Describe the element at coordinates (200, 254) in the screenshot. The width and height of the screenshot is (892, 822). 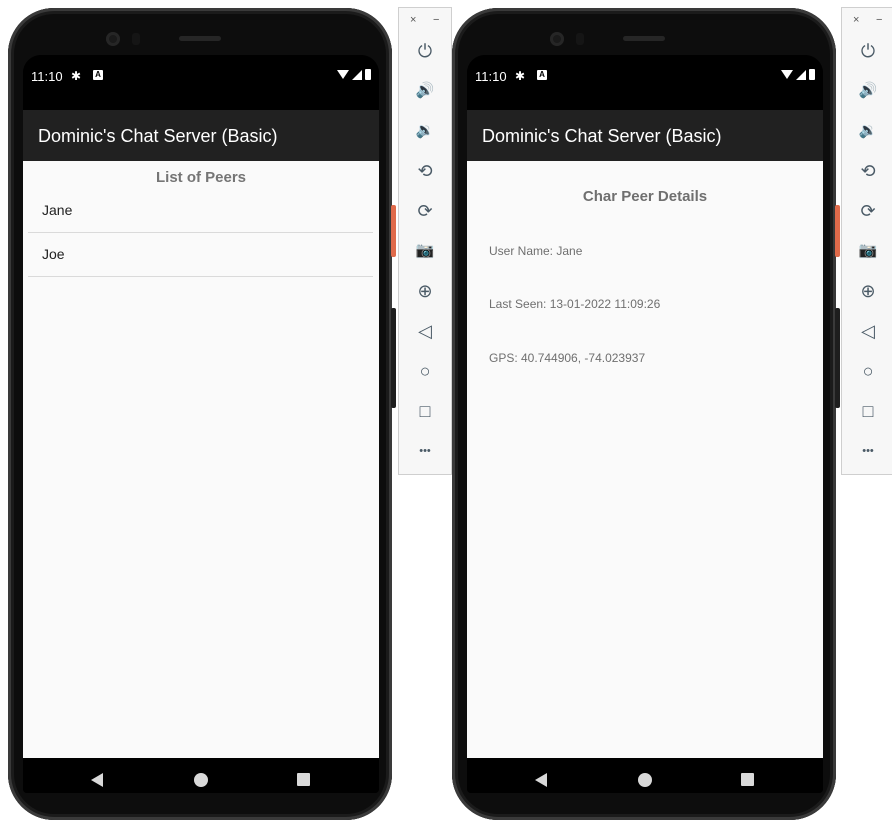
I see `peer-list-item: Joe` at that location.